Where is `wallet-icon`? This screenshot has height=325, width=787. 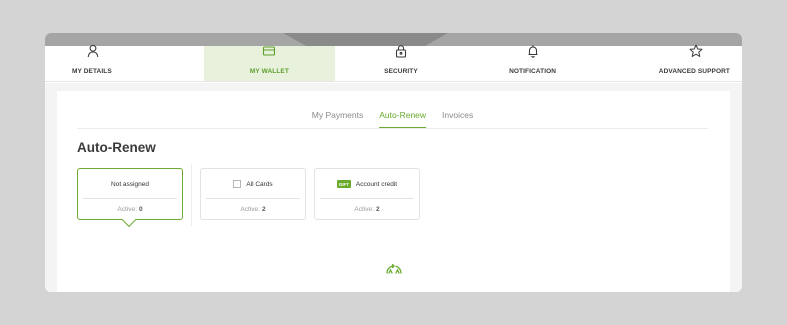
wallet-icon is located at coordinates (269, 53).